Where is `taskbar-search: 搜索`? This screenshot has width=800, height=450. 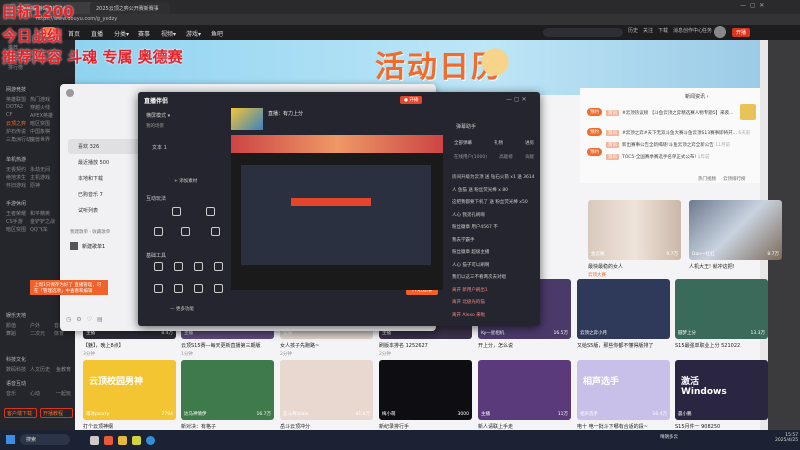 taskbar-search: 搜索 is located at coordinates (45, 439).